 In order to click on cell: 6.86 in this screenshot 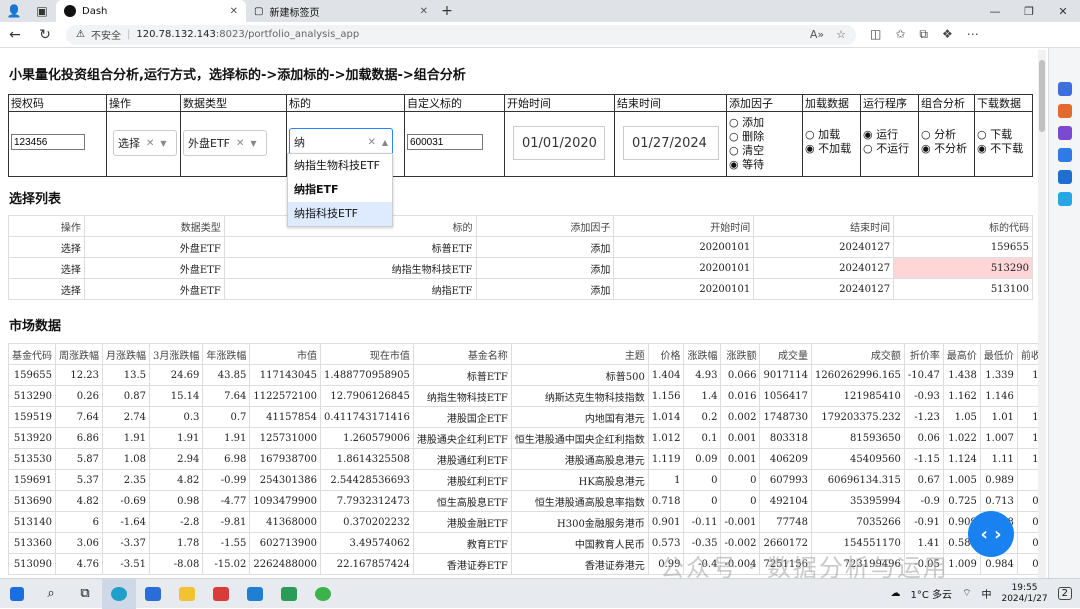, I will do `click(79, 438)`.